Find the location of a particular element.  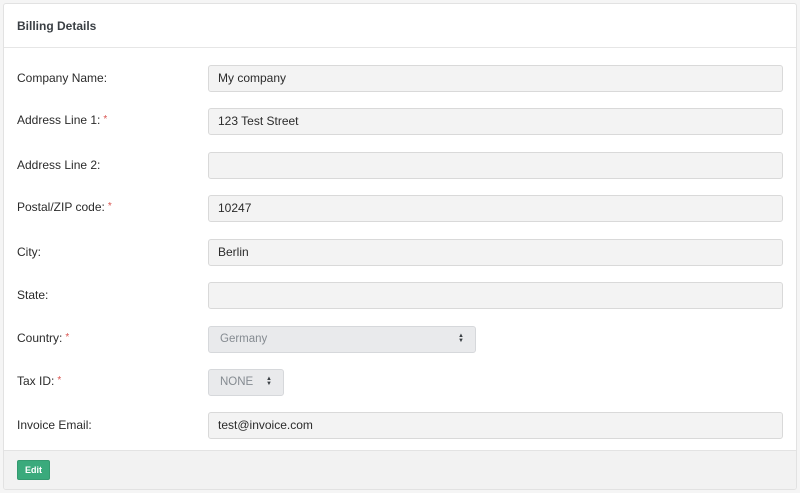

form-row-state: State: is located at coordinates (400, 295).